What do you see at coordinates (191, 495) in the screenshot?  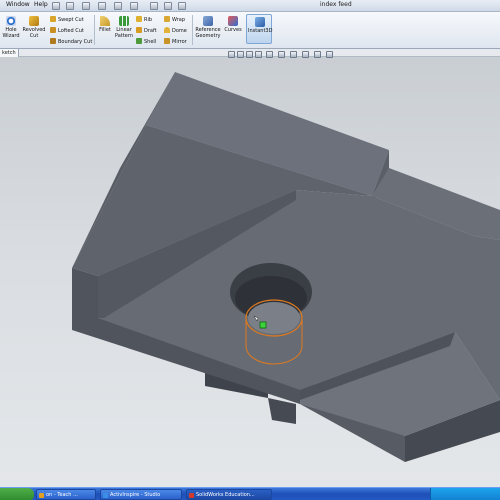 I see `solidworks-icon` at bounding box center [191, 495].